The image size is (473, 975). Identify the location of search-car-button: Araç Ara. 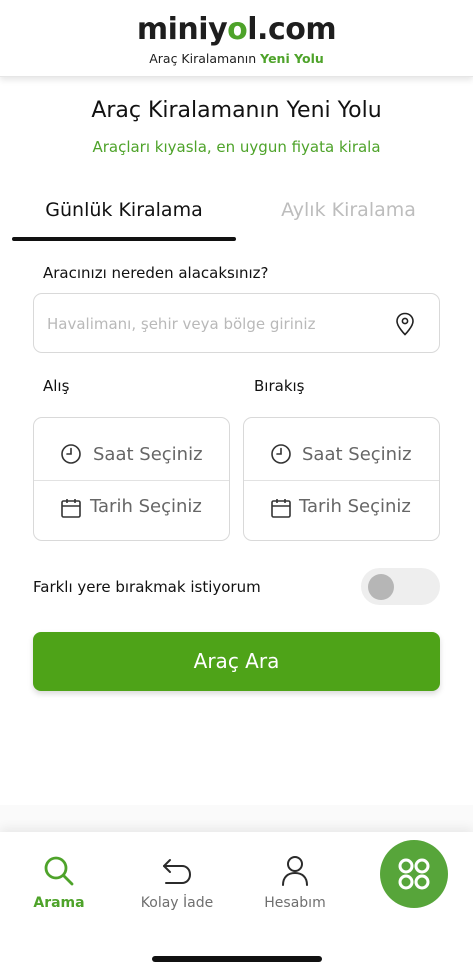
(236, 661).